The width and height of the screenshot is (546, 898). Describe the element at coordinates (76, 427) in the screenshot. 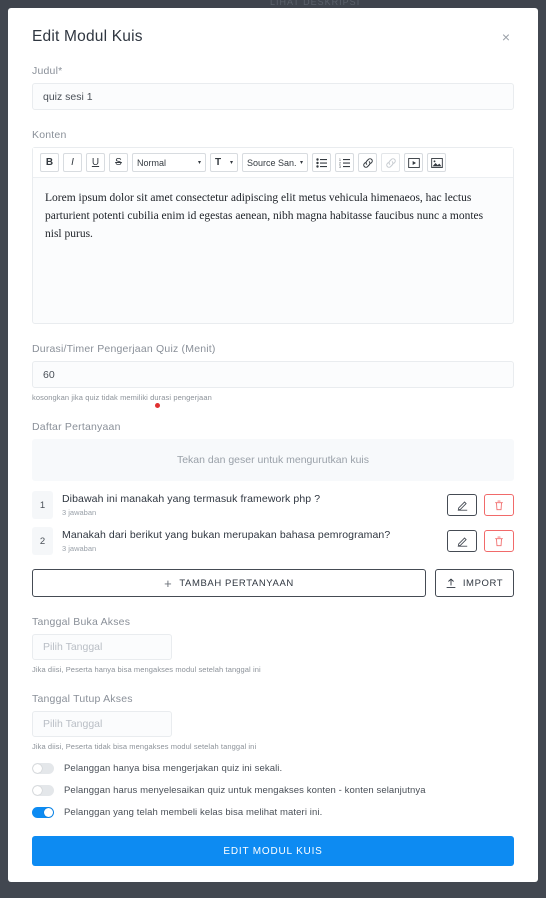

I see `daftar-pertanyaan-label: Daftar Pertanyaan` at that location.